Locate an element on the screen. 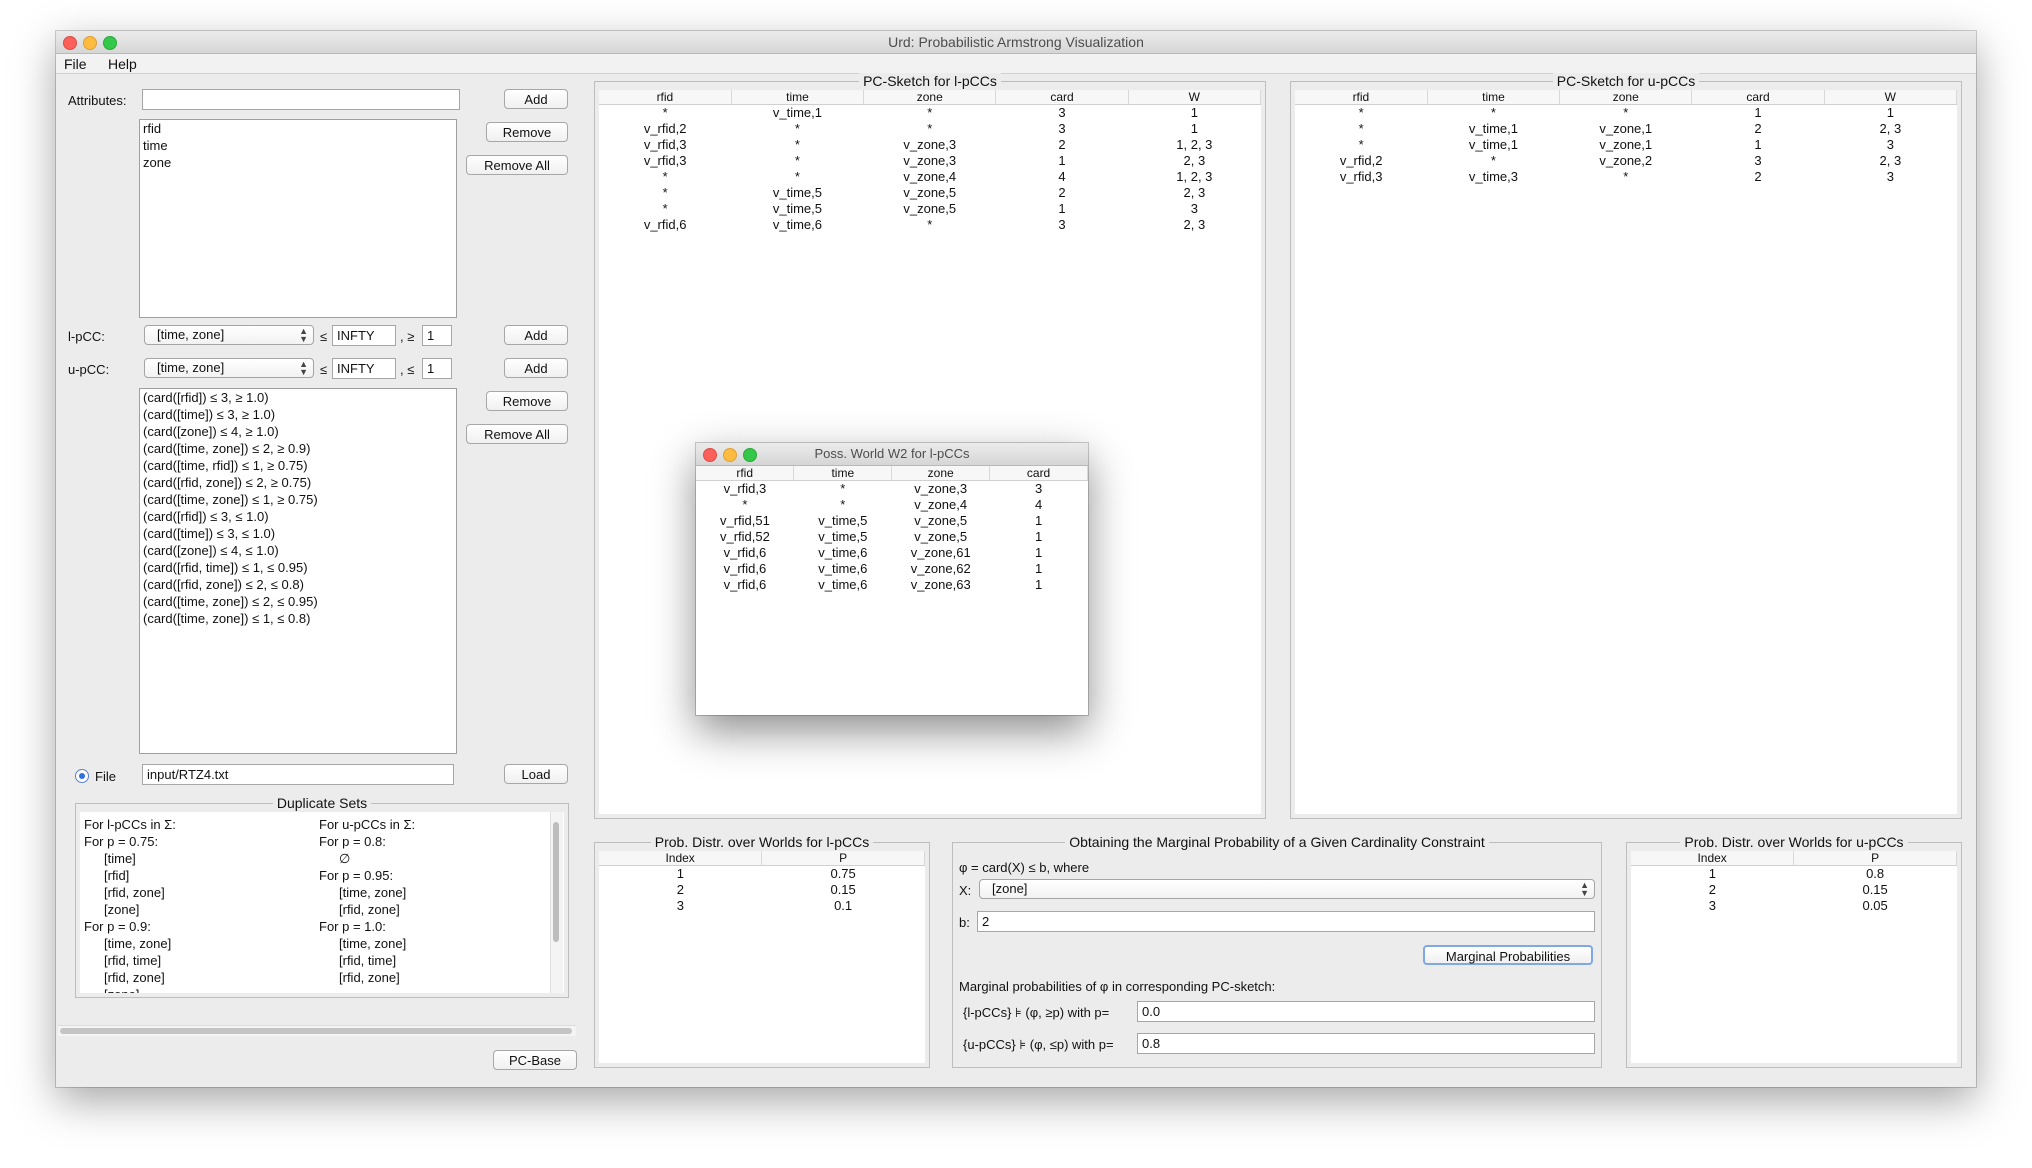 The height and width of the screenshot is (1168, 2032). constraint-list-item: (card([time, zone]) ≤ 1, ≤ 0.8) is located at coordinates (298, 618).